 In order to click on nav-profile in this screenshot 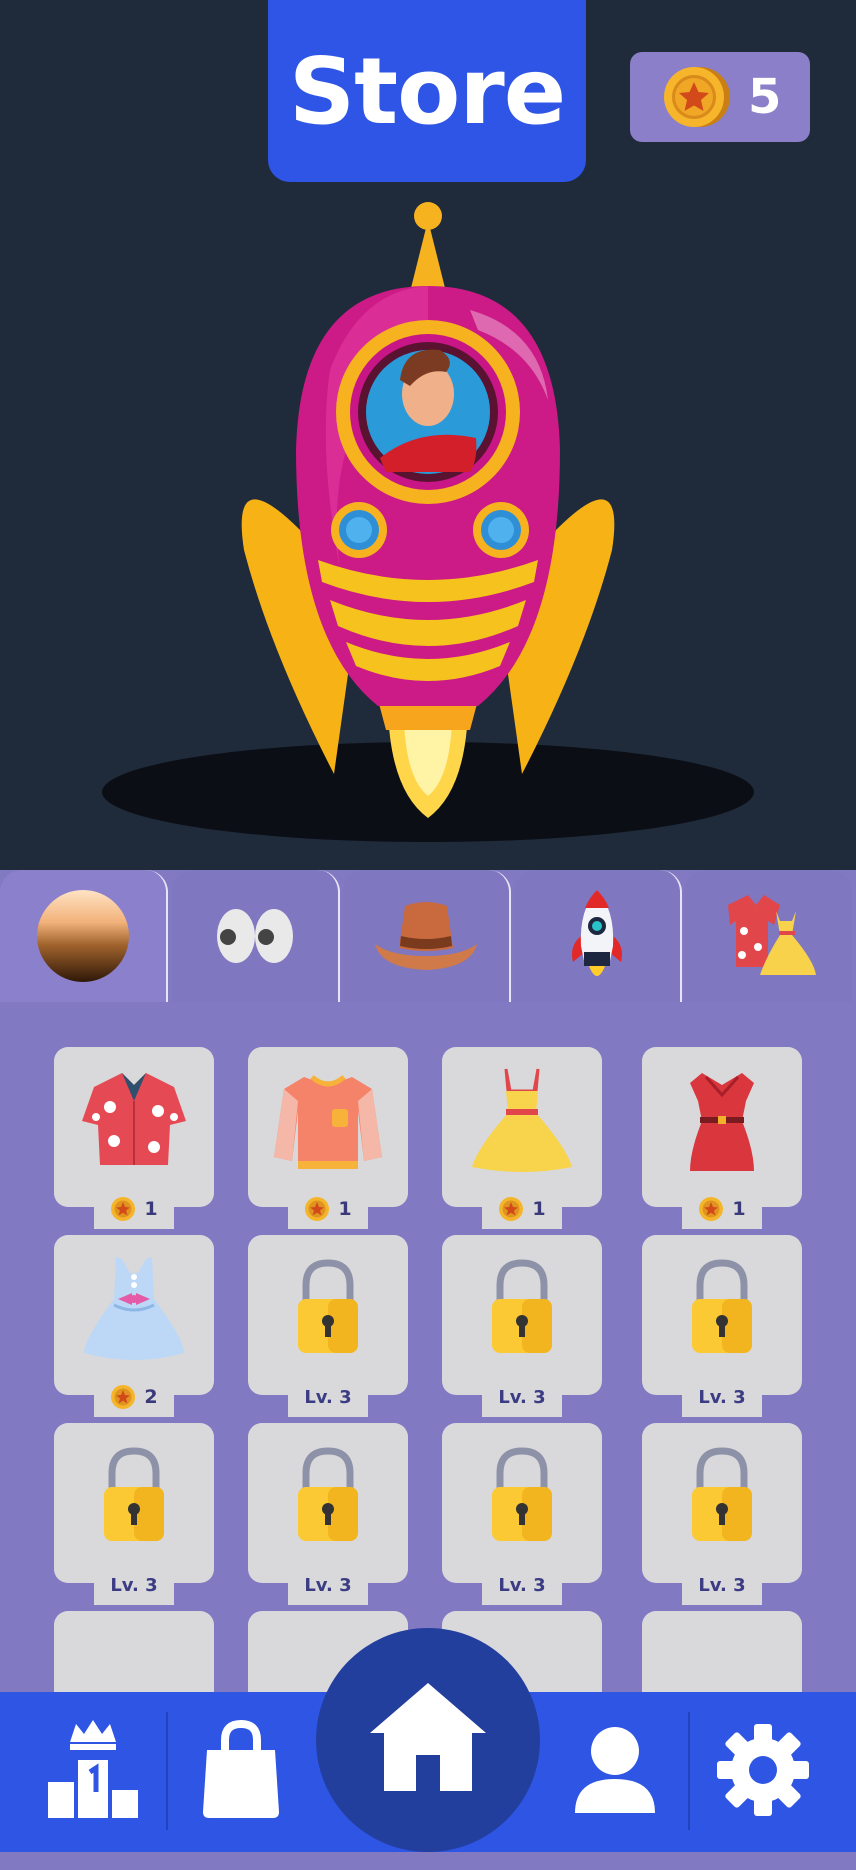, I will do `click(615, 1772)`.